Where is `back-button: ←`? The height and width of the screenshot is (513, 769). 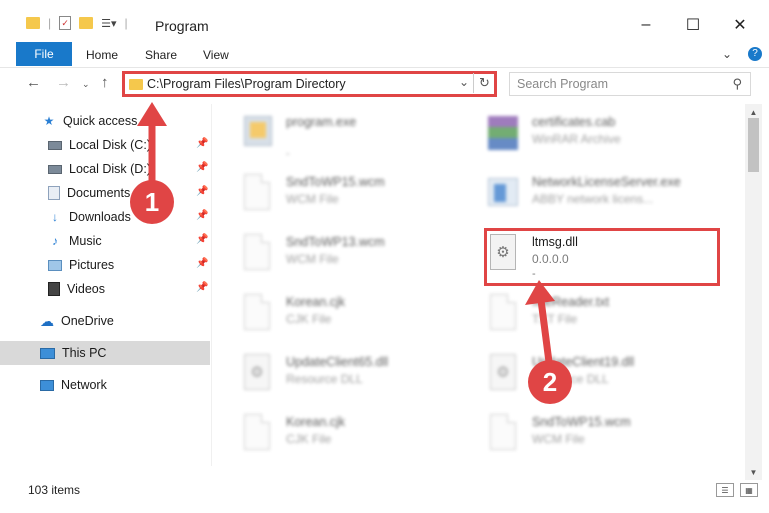
back-button: ← is located at coordinates (33, 82).